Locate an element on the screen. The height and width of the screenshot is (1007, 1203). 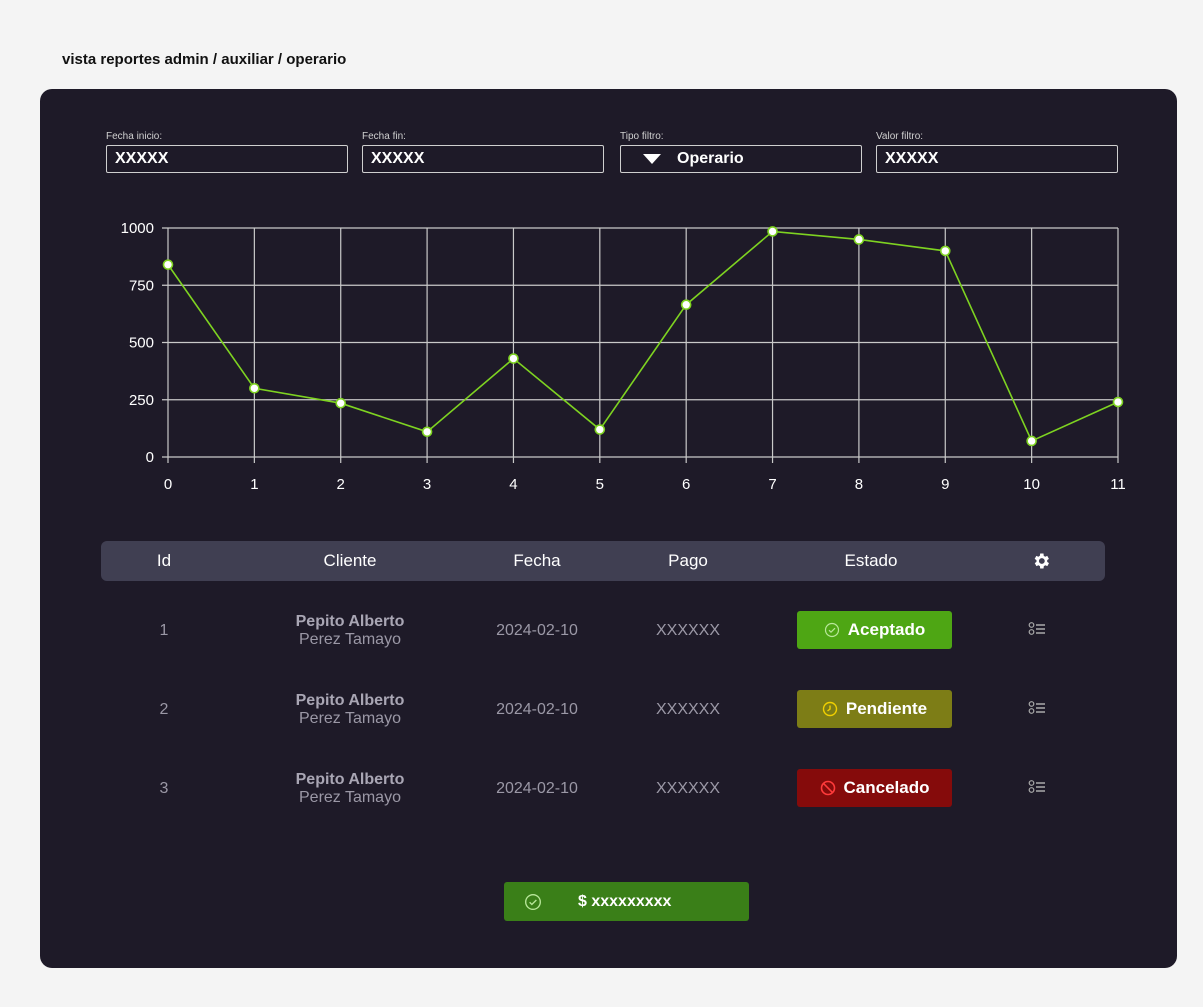
clock-icon is located at coordinates (830, 709).